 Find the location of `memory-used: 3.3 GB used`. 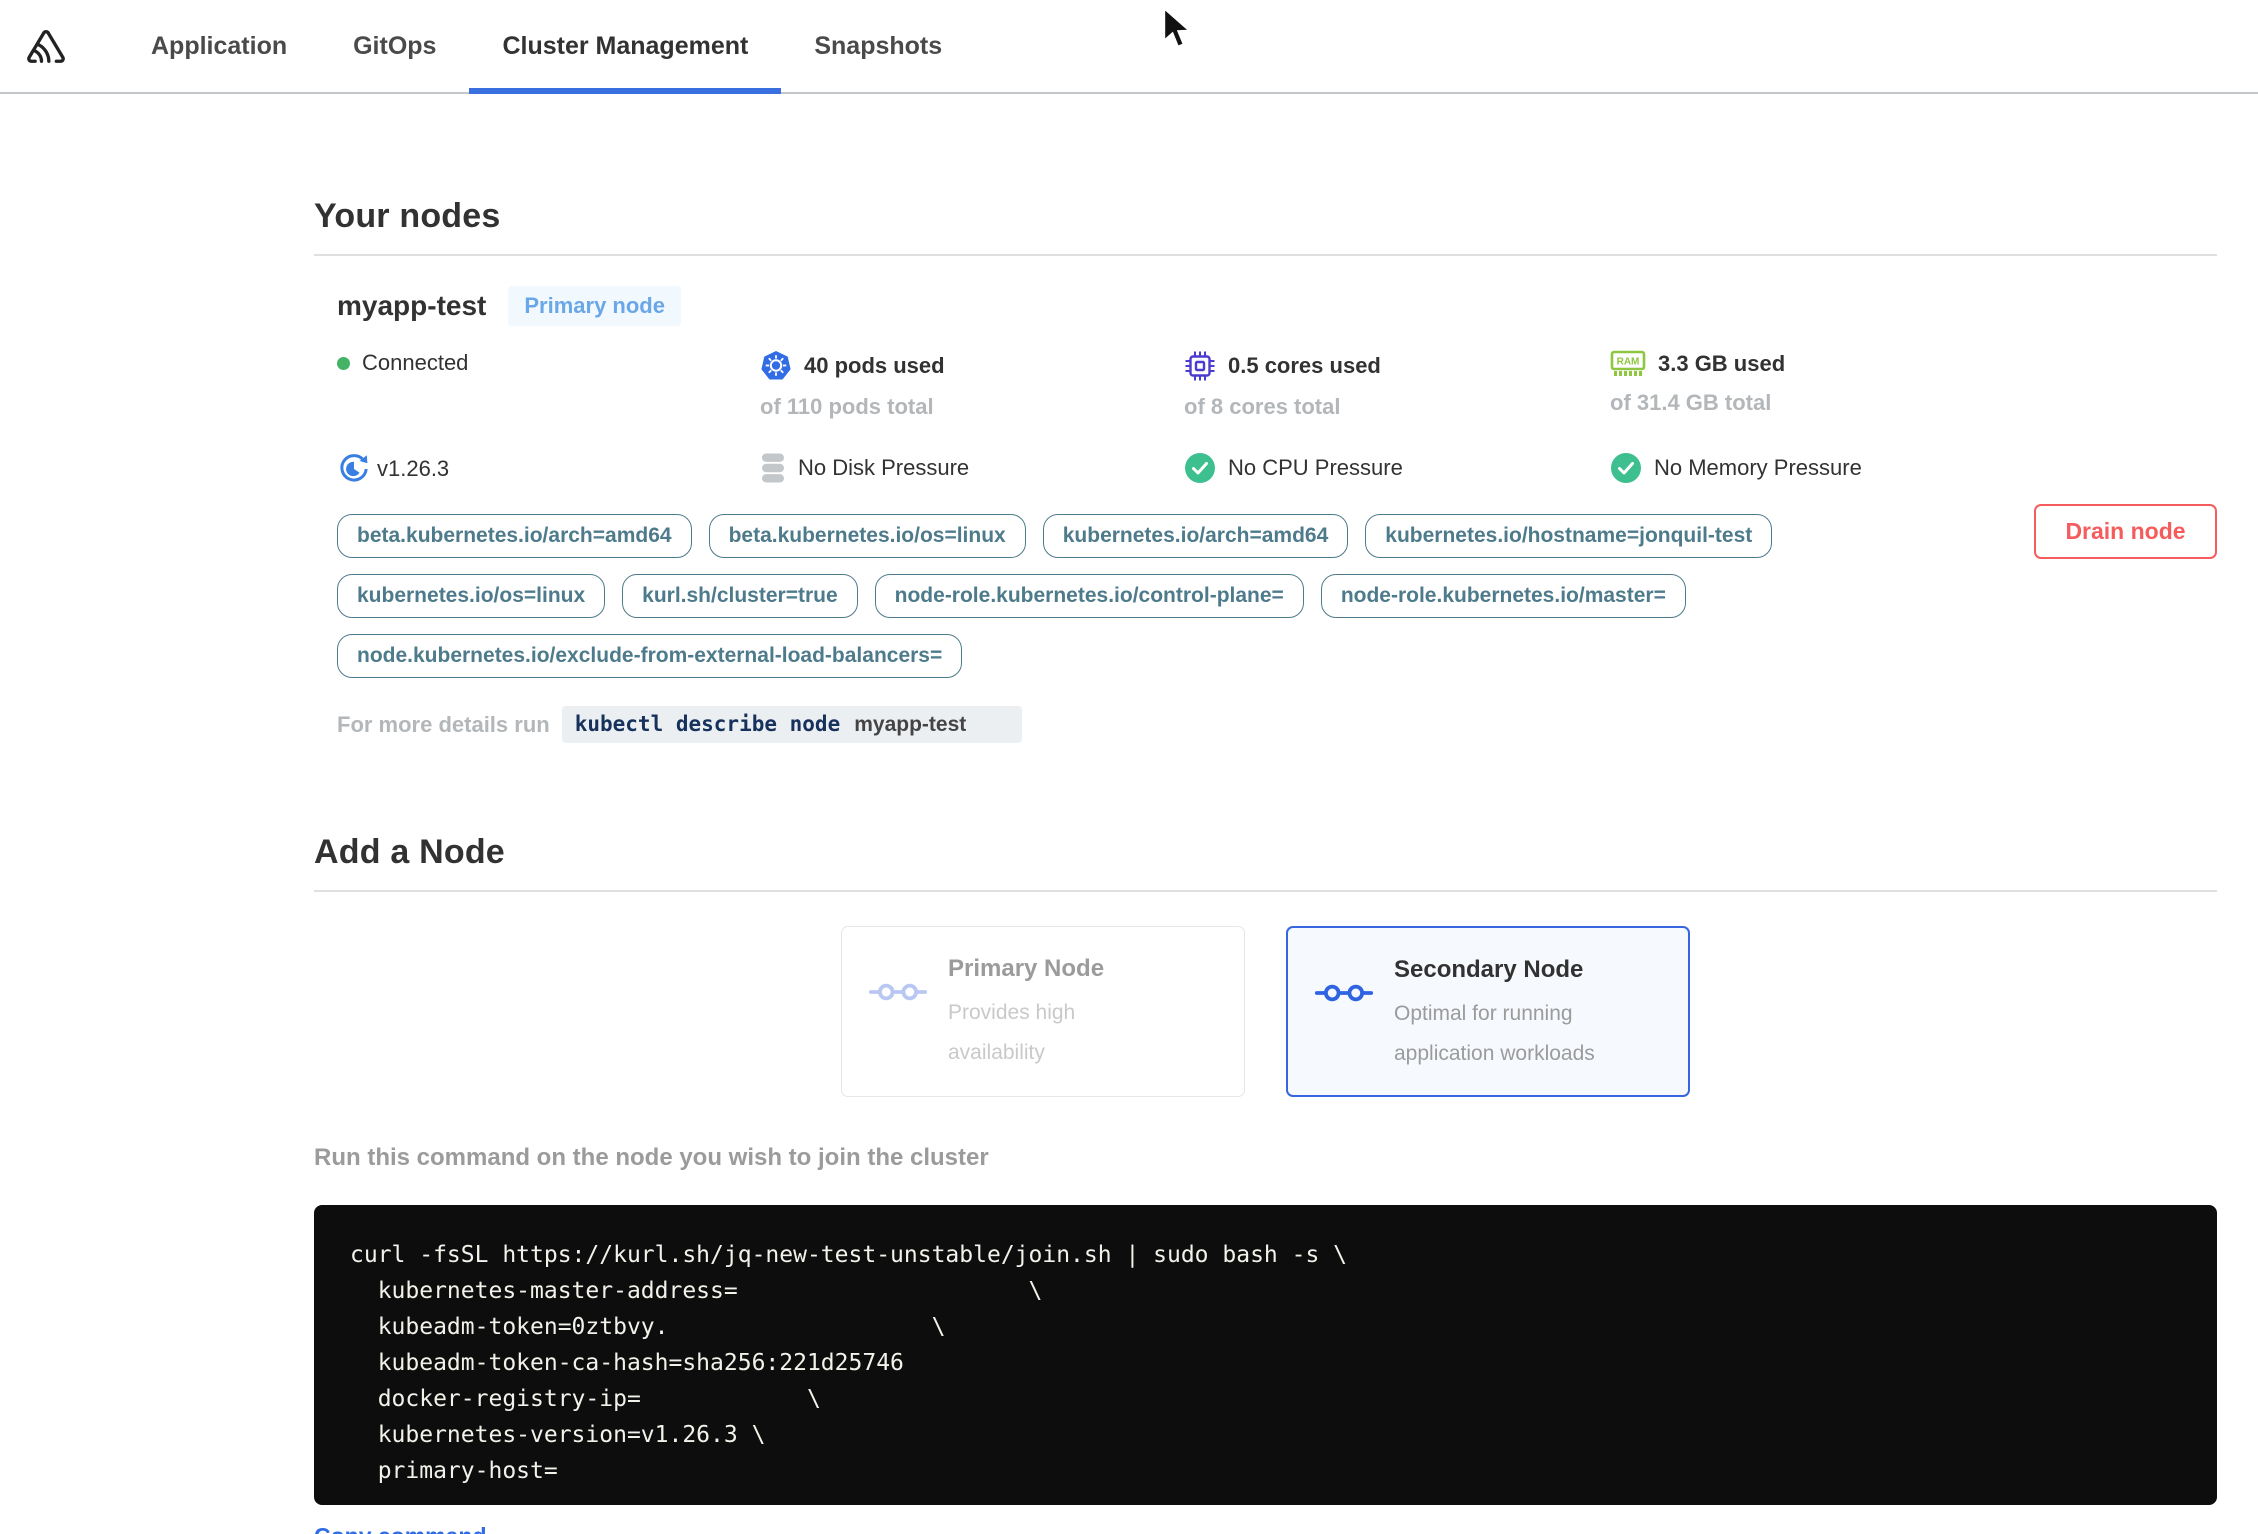

memory-used: 3.3 GB used is located at coordinates (1722, 363).